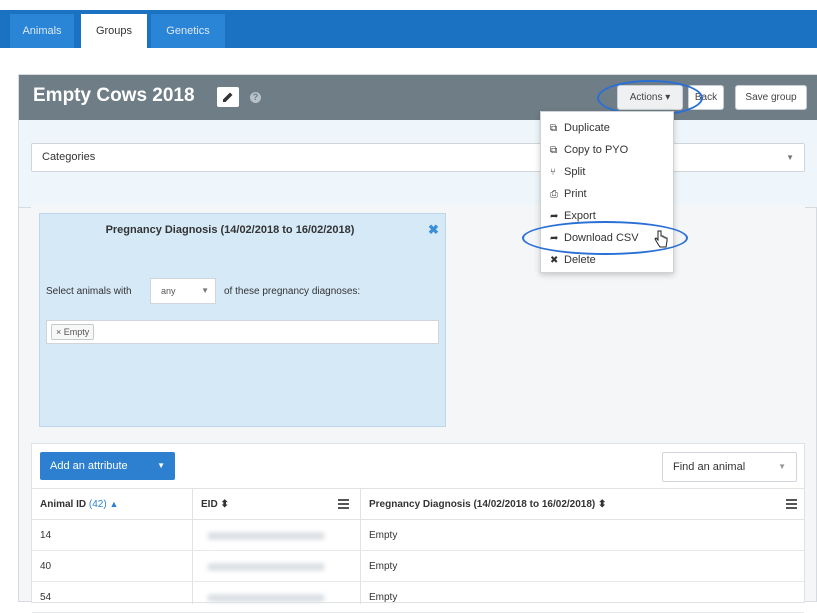 This screenshot has width=817, height=613. What do you see at coordinates (554, 194) in the screenshot?
I see `print-icon: ⎙` at bounding box center [554, 194].